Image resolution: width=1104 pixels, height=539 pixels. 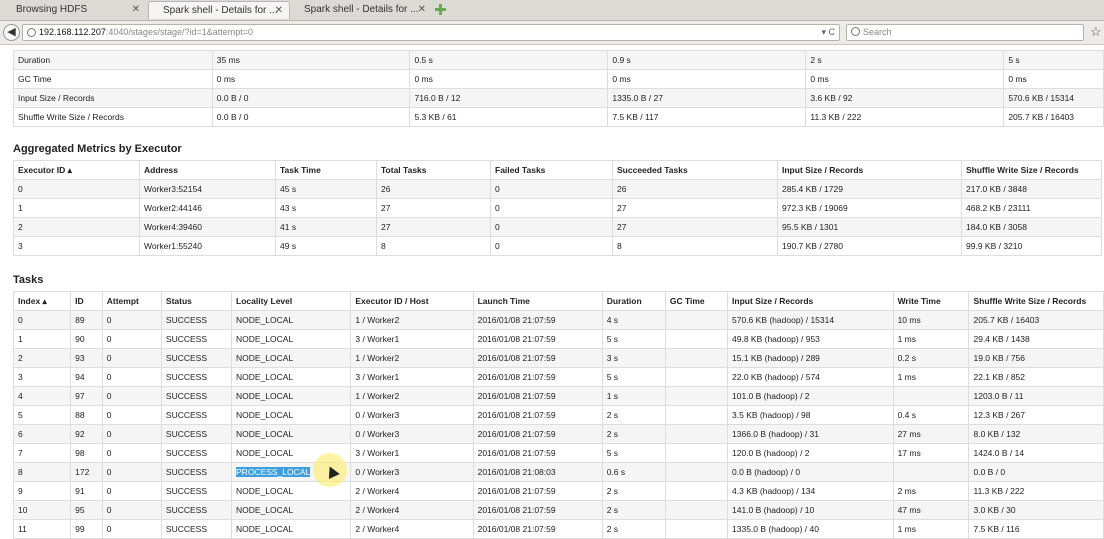 What do you see at coordinates (773, 510) in the screenshot?
I see `task-cell-text: 141.0 B (hadoop) / 10` at bounding box center [773, 510].